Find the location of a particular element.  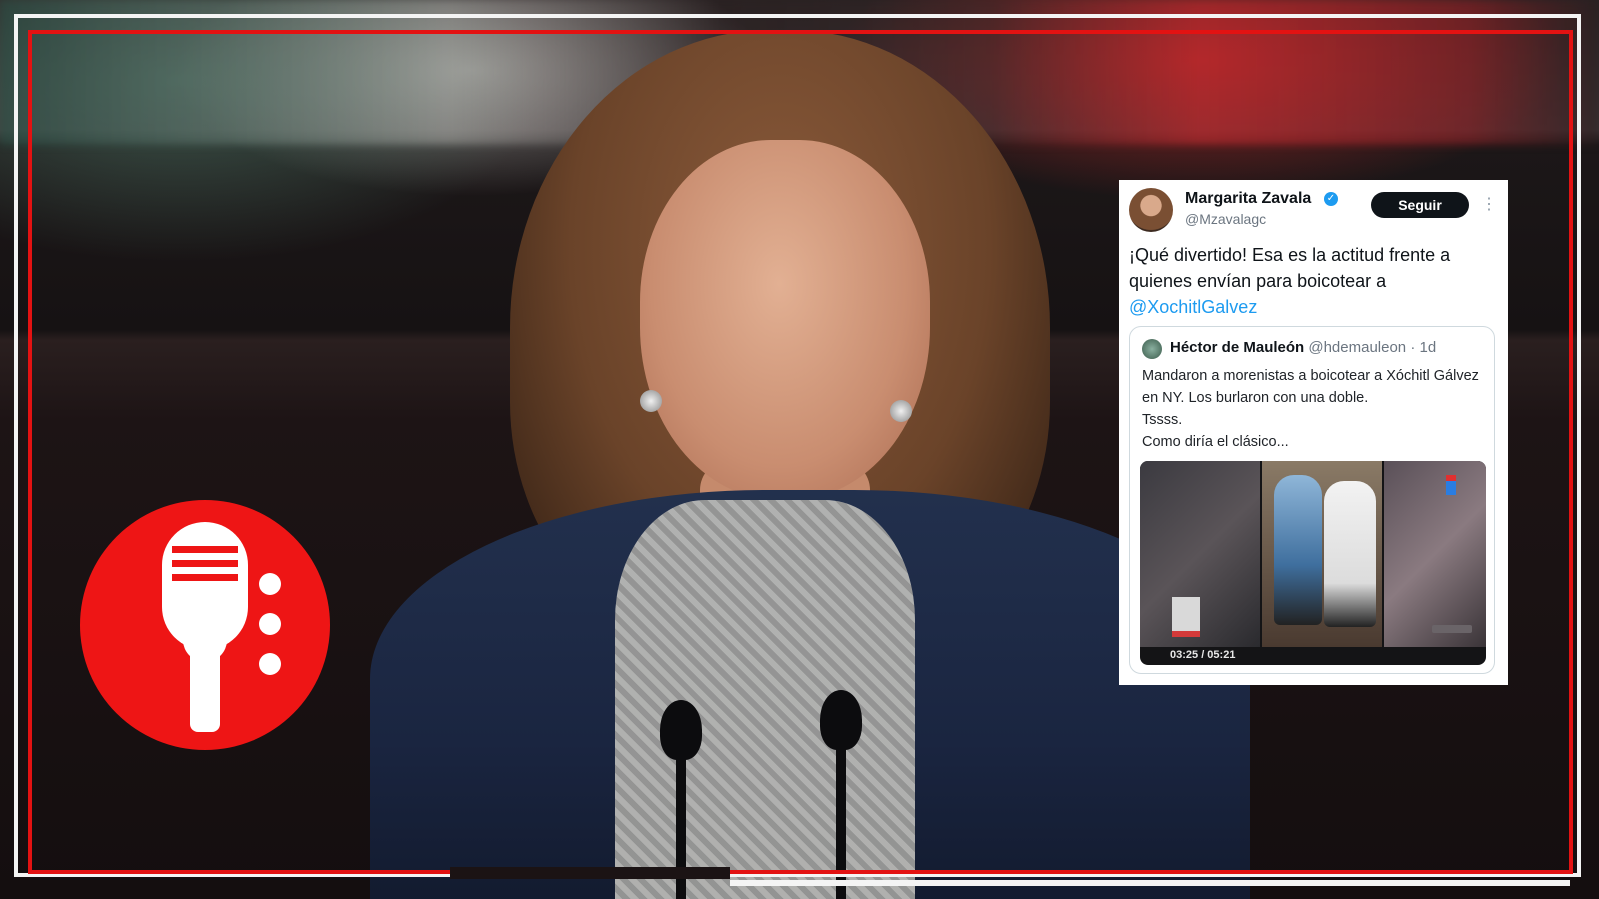

quoted-header: Héctor de Mauleón @hdemauleon · 1d is located at coordinates (1303, 347).